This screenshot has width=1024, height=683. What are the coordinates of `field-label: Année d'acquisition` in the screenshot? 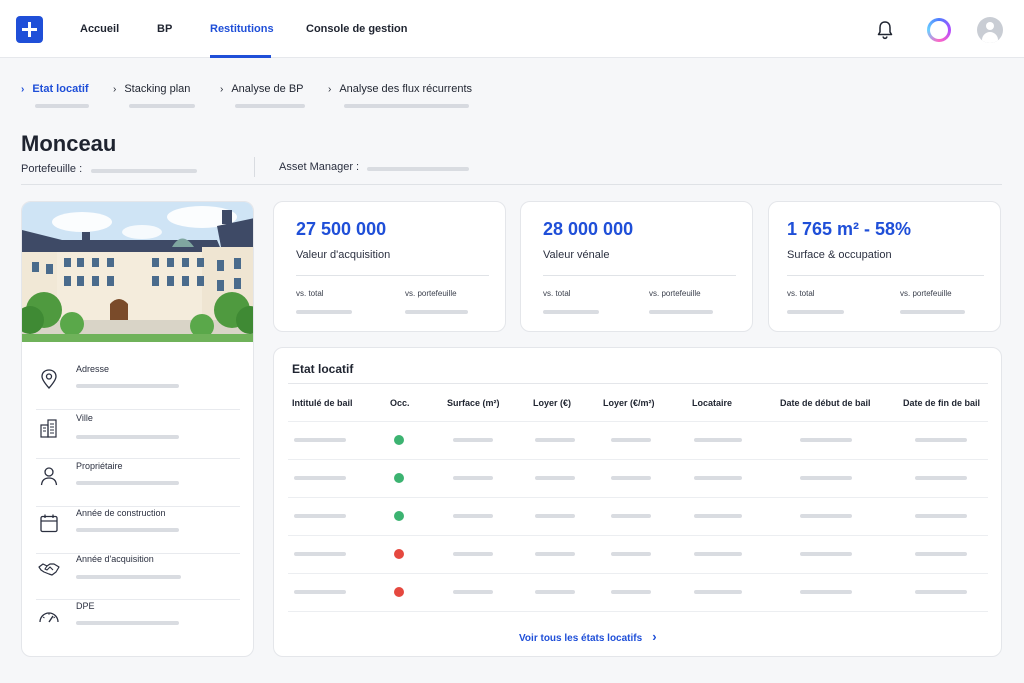 It's located at (115, 559).